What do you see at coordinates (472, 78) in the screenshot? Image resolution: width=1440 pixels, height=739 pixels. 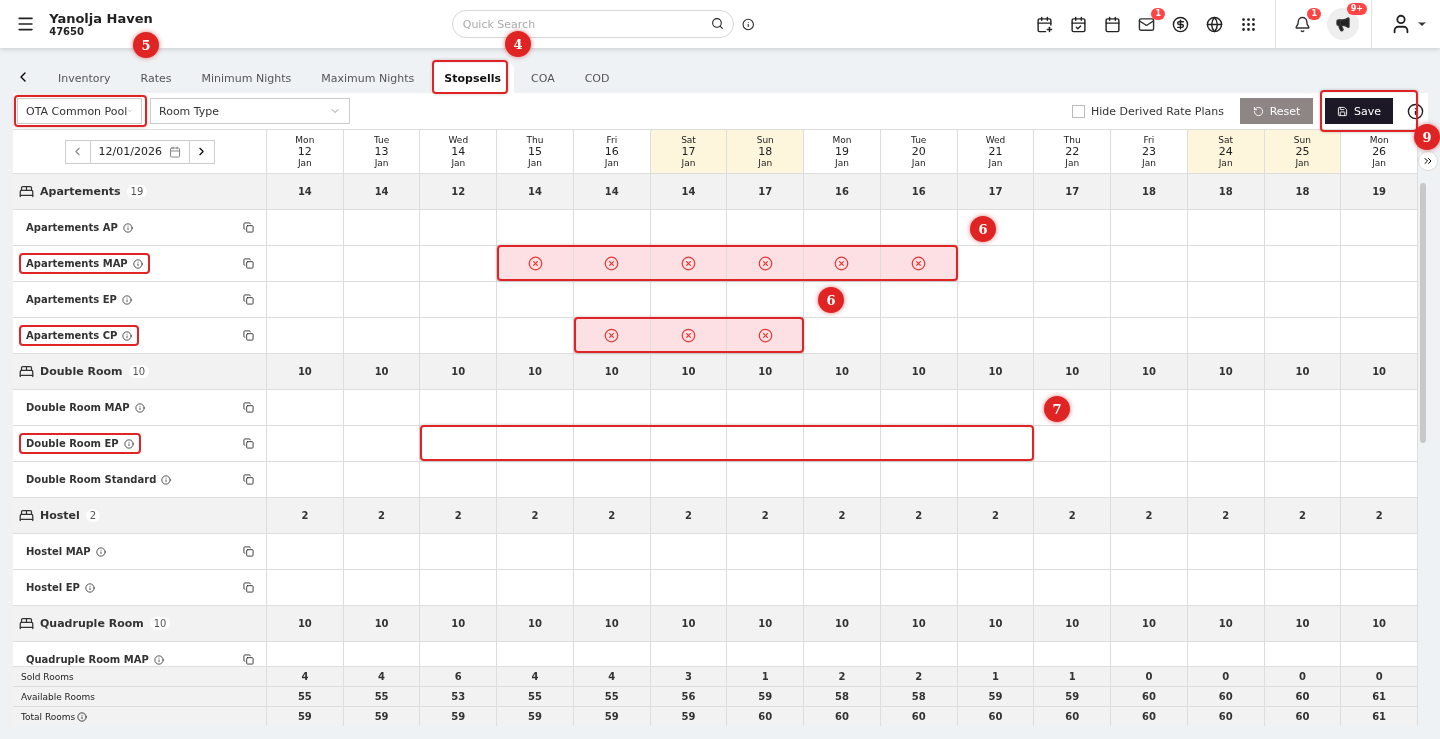 I see `tab: Stopsells` at bounding box center [472, 78].